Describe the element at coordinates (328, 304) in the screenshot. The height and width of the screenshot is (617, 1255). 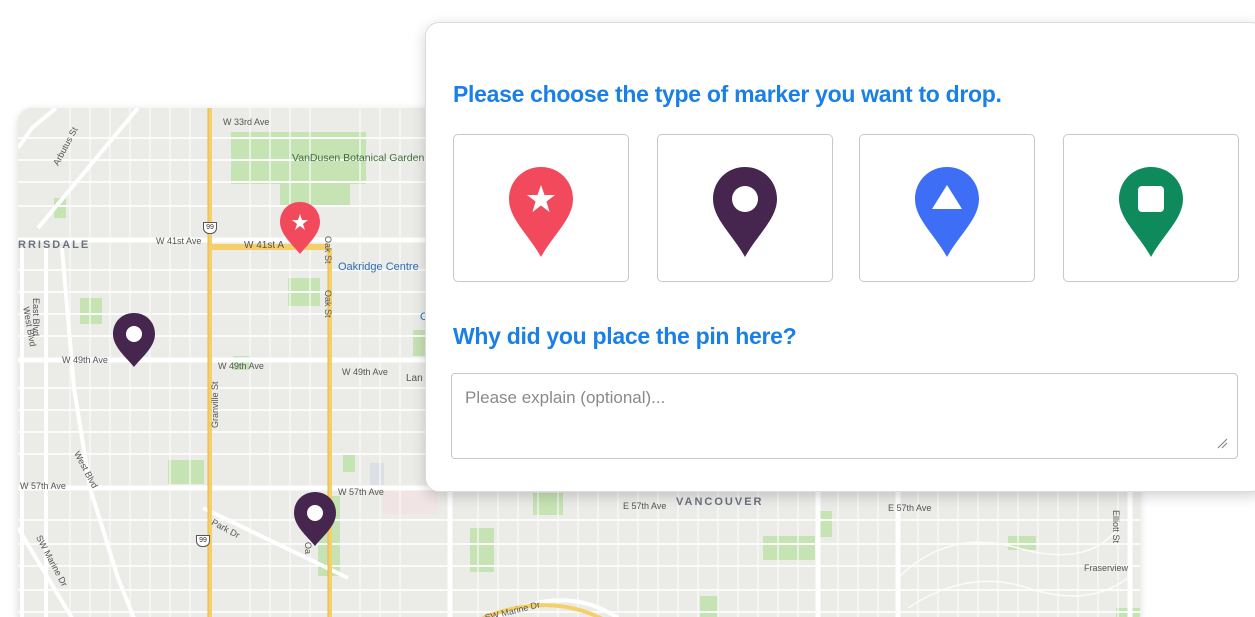
I see `street-label-oak-2: Oak St` at that location.